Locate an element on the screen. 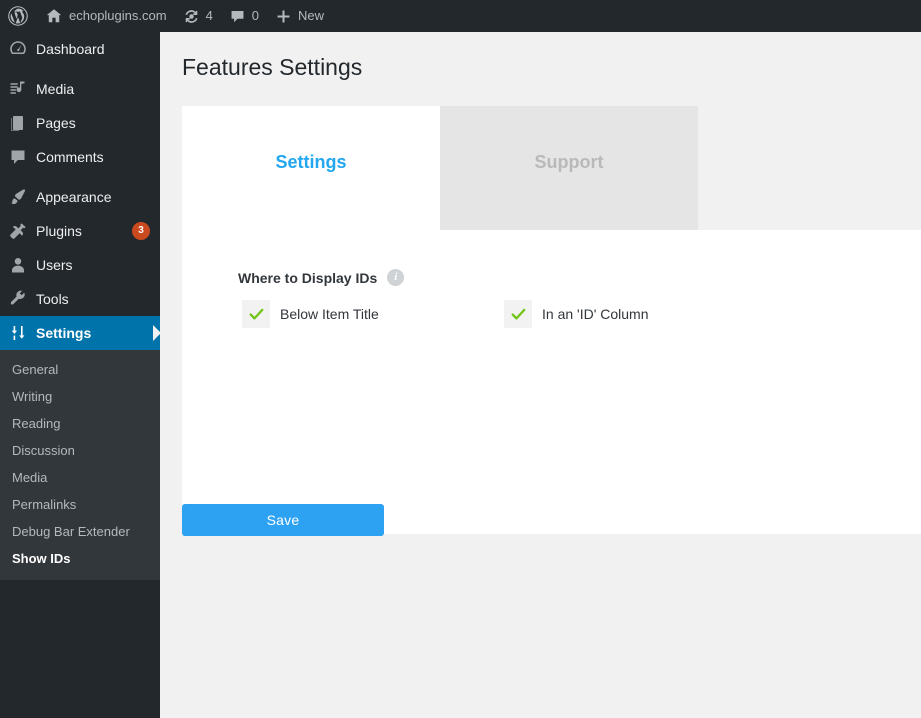  plugins-plug-icon is located at coordinates (18, 231).